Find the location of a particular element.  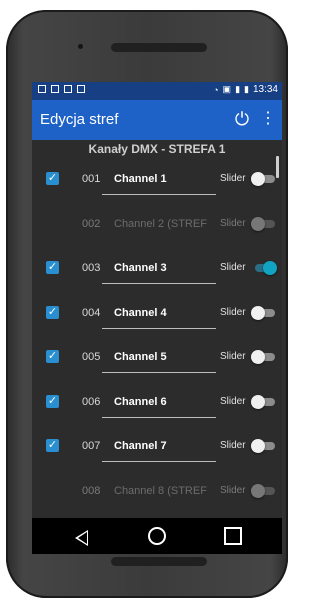

channel-number: 008 is located at coordinates (91, 490).